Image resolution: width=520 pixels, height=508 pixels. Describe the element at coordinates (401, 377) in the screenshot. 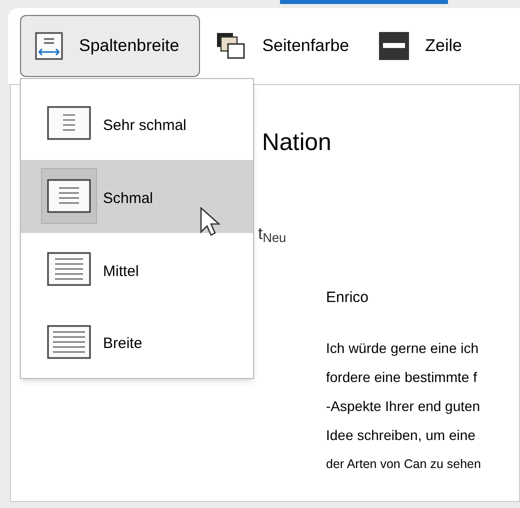

I see `document-text: fordere eine bestimmte f` at that location.